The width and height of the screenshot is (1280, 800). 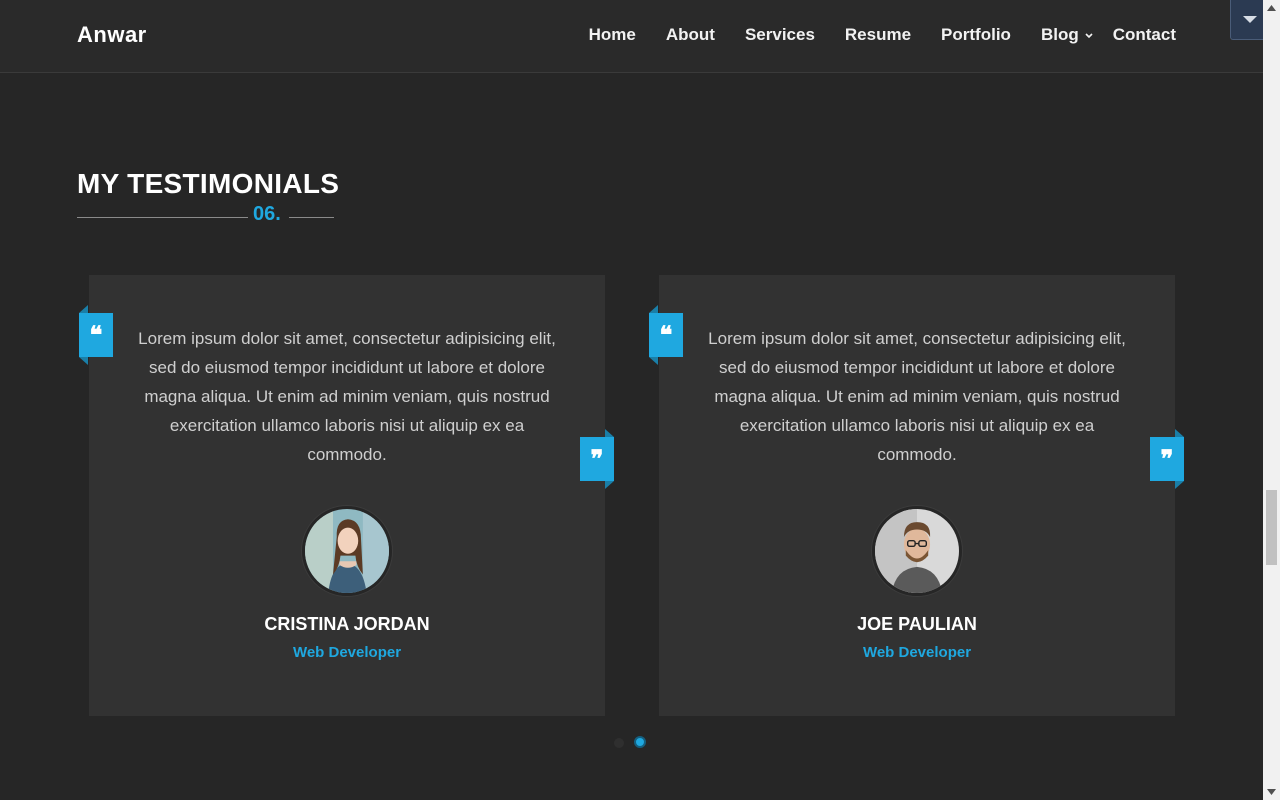 What do you see at coordinates (780, 35) in the screenshot?
I see `nav-services: Services` at bounding box center [780, 35].